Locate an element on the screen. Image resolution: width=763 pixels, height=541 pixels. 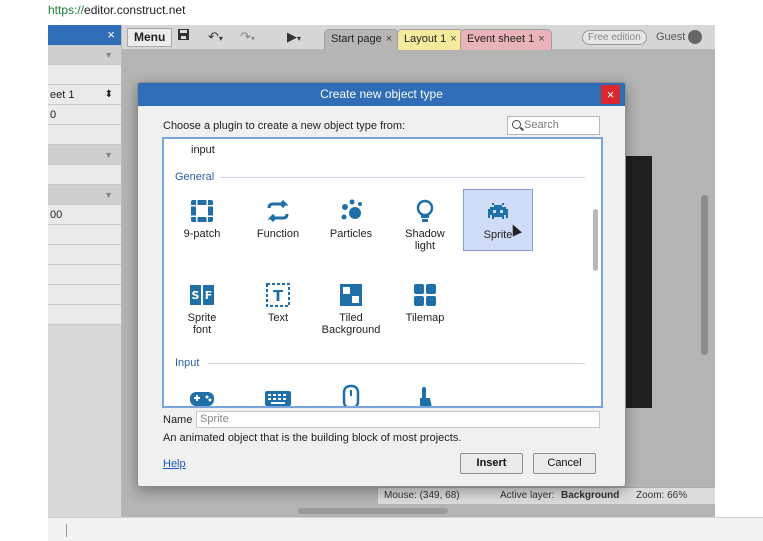
layout-canvas is located at coordinates (639, 282).